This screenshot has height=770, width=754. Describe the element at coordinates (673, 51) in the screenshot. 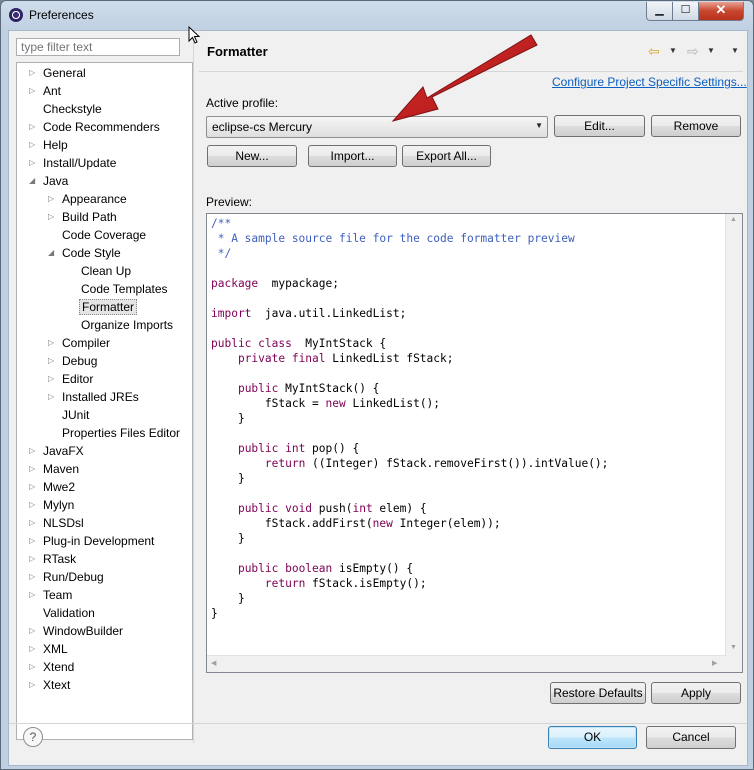

I see `back-dropdown-icon: ▼` at that location.